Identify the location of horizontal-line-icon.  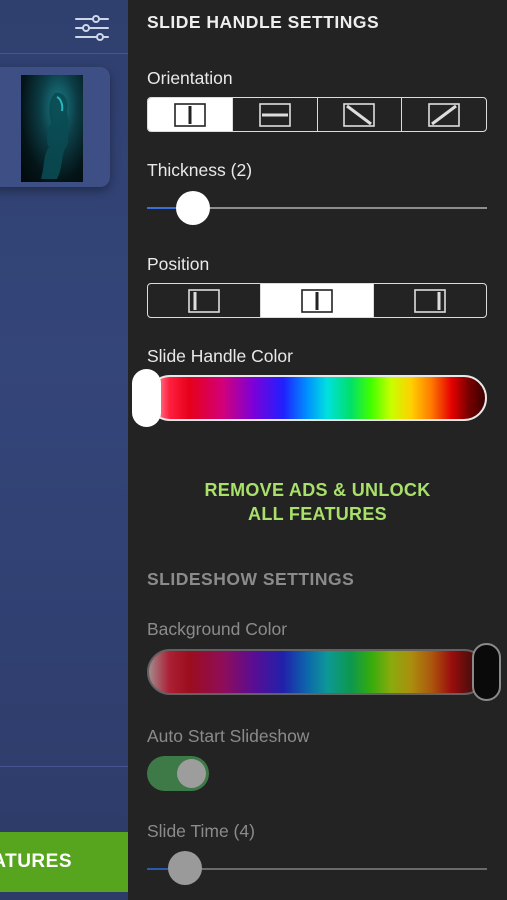
(274, 114).